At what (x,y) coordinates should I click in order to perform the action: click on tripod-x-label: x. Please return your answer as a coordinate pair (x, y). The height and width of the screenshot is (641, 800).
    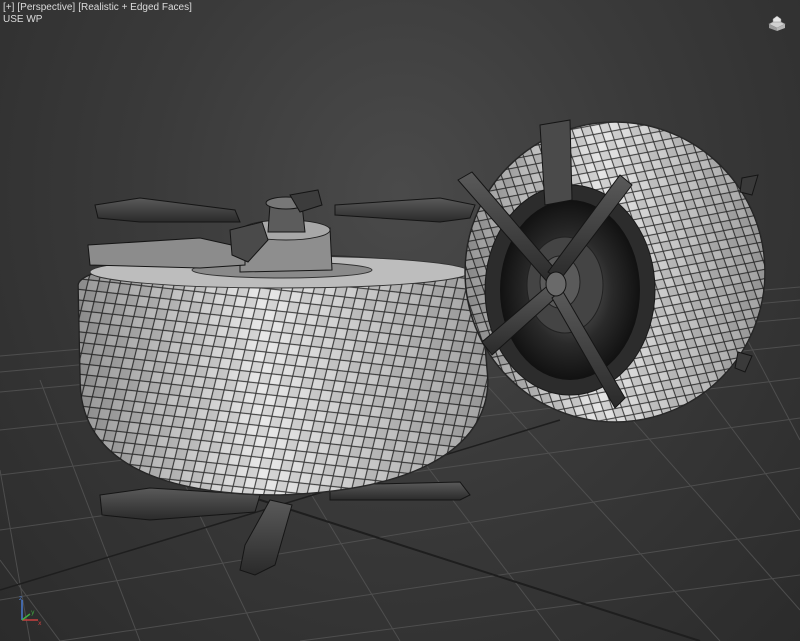
    Looking at the image, I should click on (40, 623).